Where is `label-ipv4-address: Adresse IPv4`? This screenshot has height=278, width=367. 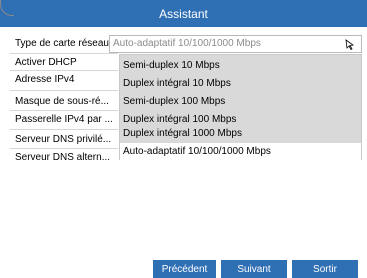 label-ipv4-address: Adresse IPv4 is located at coordinates (45, 79).